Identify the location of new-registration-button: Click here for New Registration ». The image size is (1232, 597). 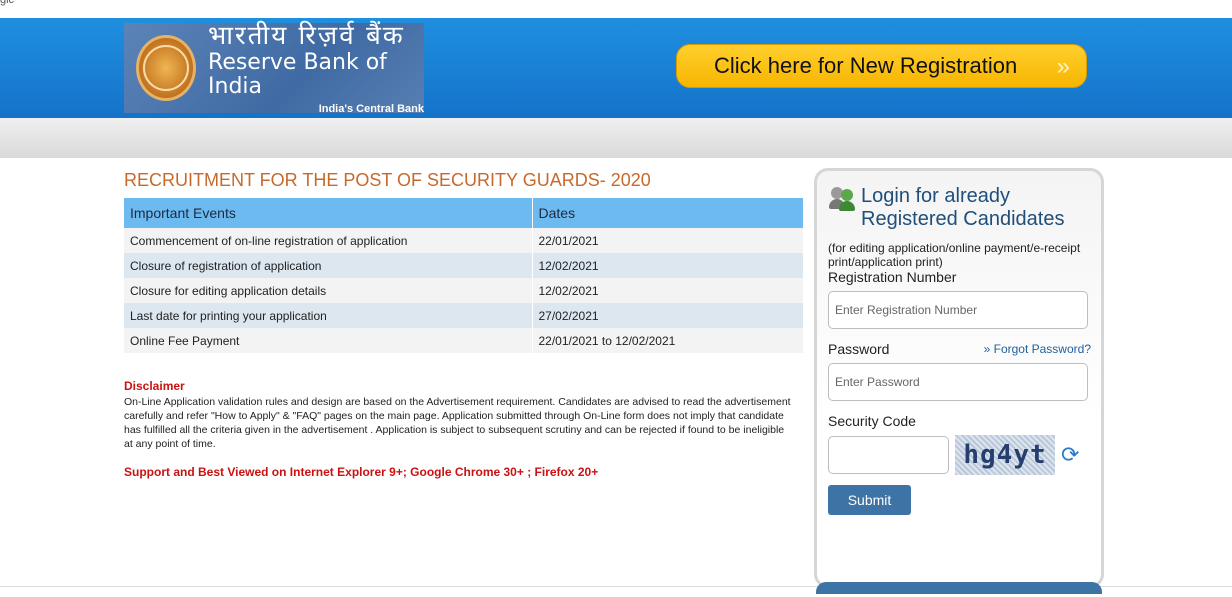
(881, 66).